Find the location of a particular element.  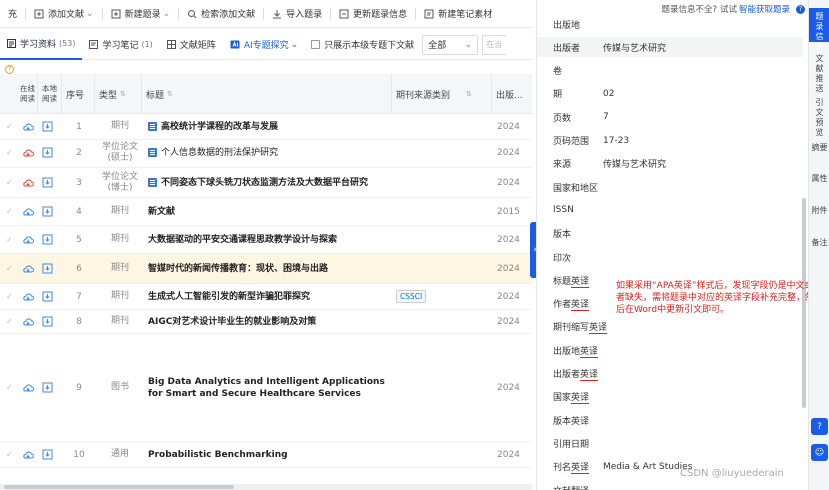

field-row: 文献翻译 is located at coordinates (670, 485).